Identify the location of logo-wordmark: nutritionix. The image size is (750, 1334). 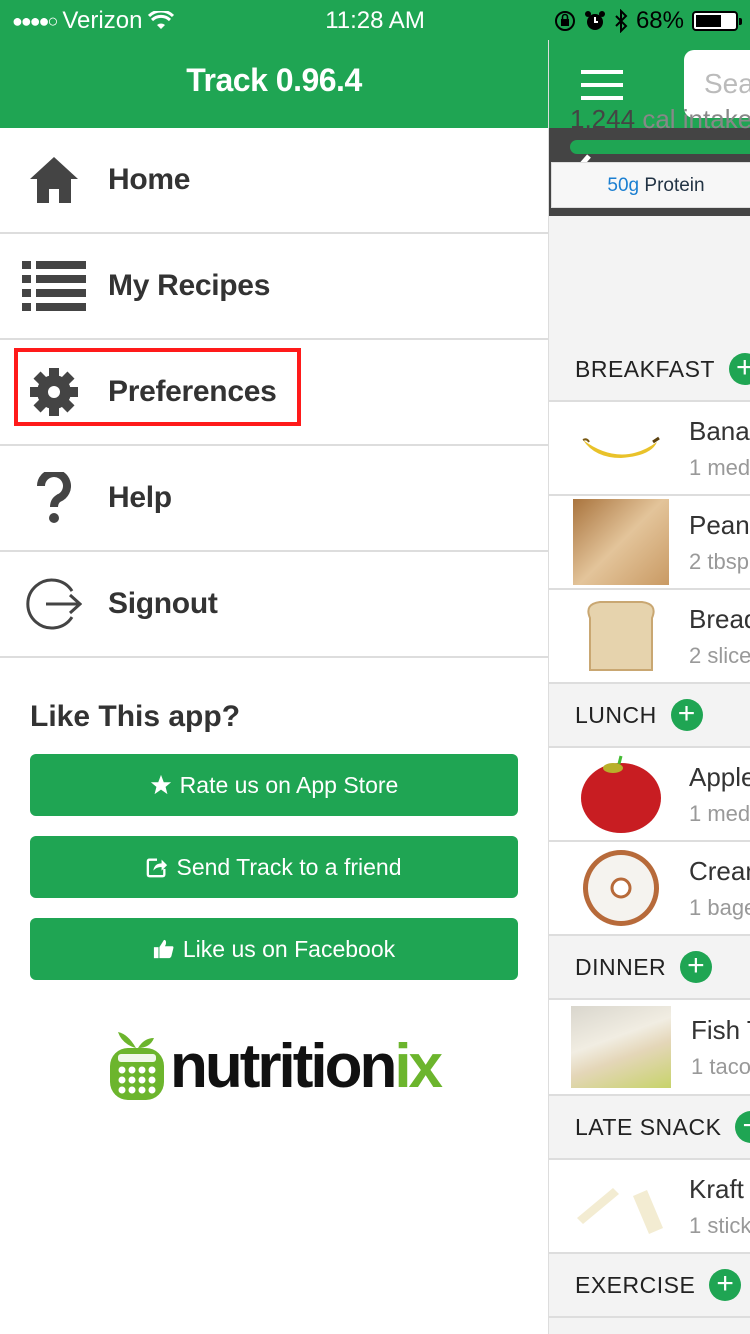
(306, 1066).